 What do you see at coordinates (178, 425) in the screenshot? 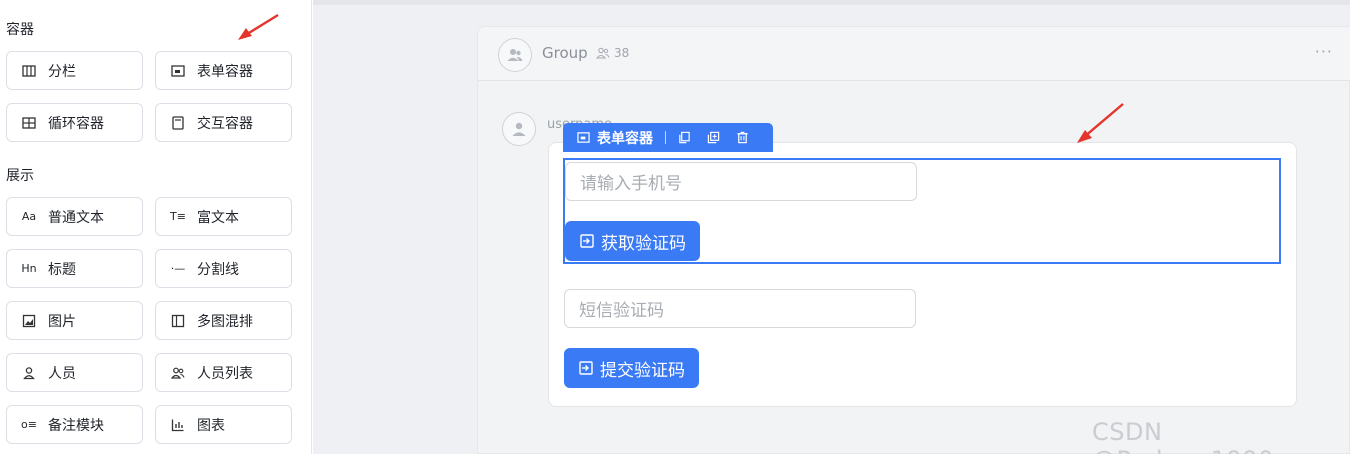
I see `chart-icon` at bounding box center [178, 425].